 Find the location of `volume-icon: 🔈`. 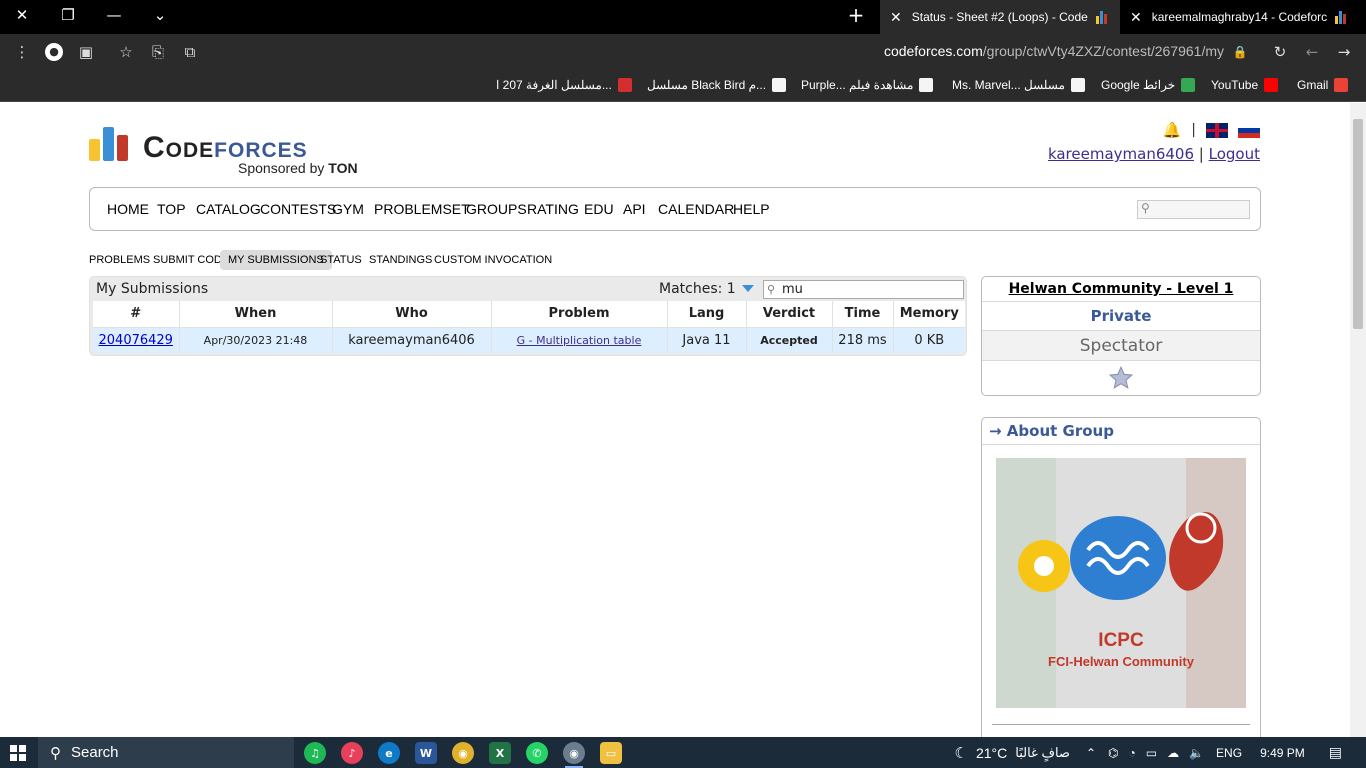

volume-icon: 🔈 is located at coordinates (1196, 753).